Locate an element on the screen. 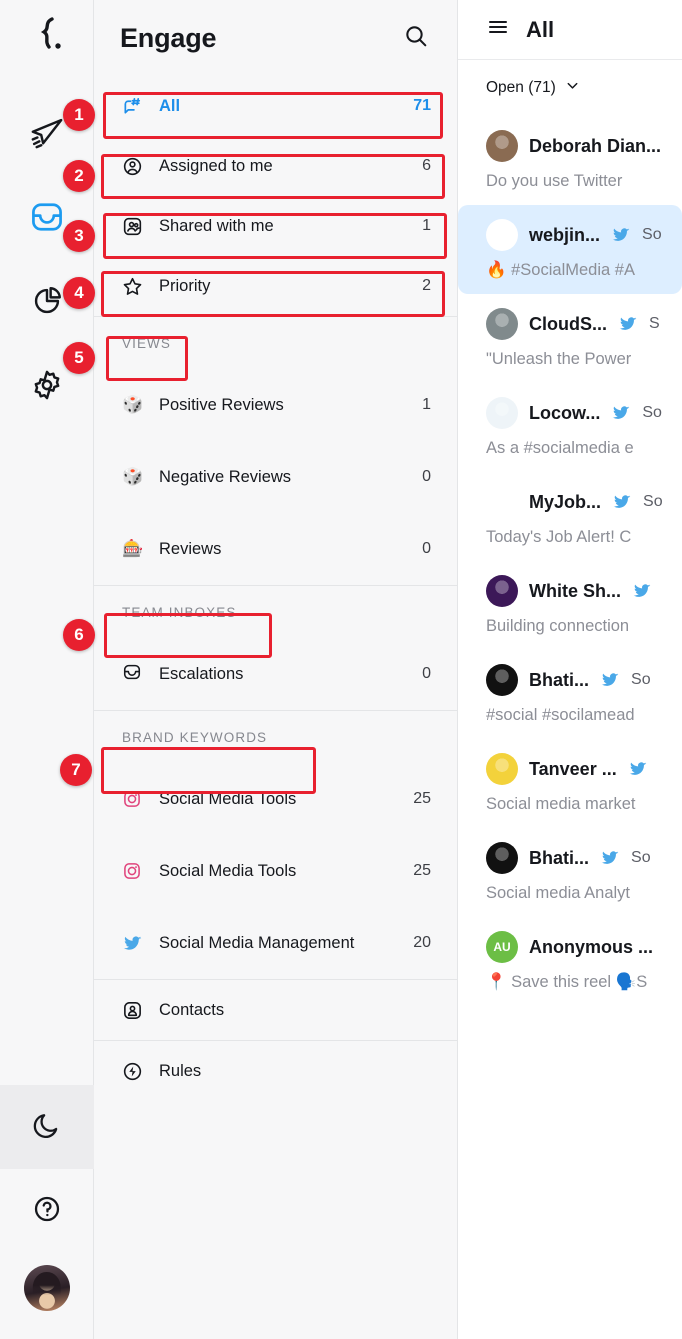 This screenshot has height=1339, width=682. status-filter-dropdown: Open (71) is located at coordinates (570, 88).